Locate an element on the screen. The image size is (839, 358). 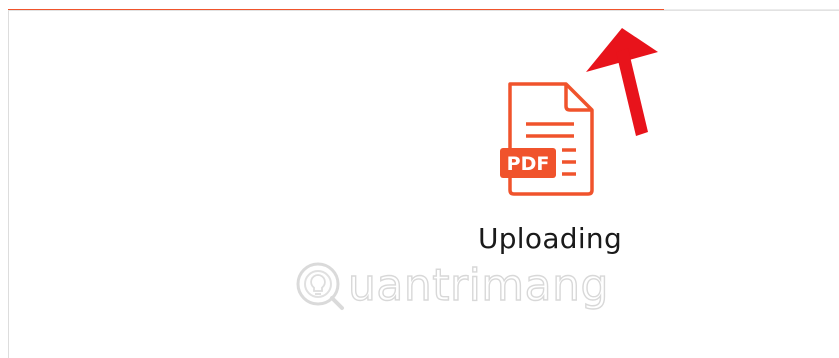
pdf-badge-label: PDF is located at coordinates (528, 164).